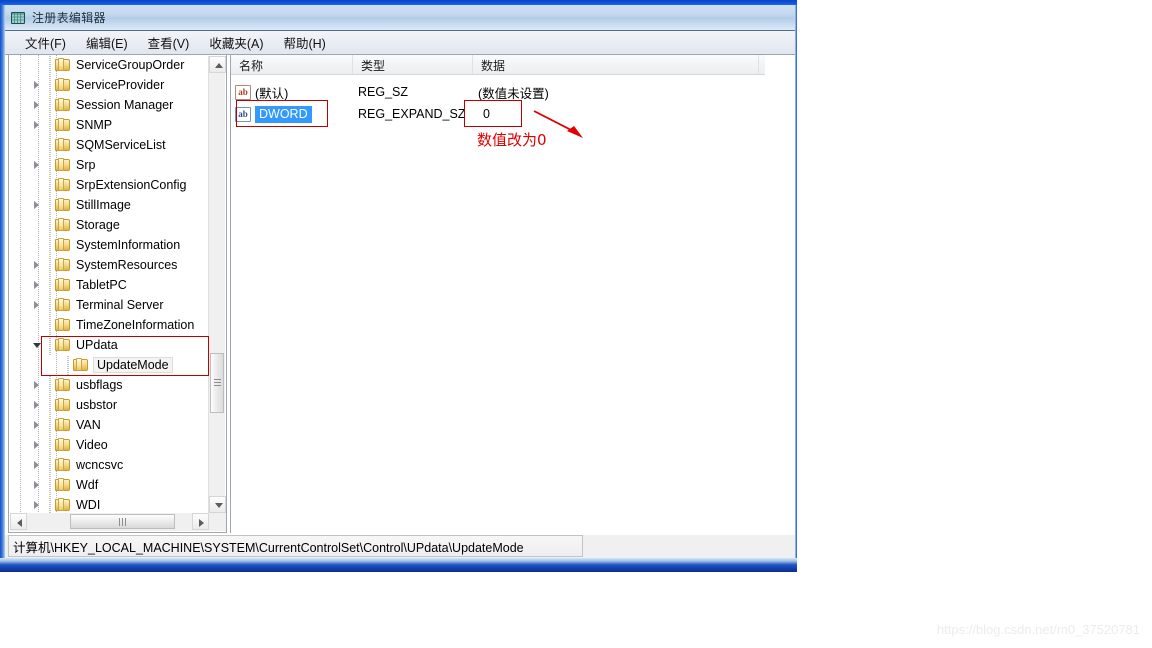 This screenshot has width=1152, height=648. I want to click on tree-item-updatemode: UpdateMode, so click(109, 365).